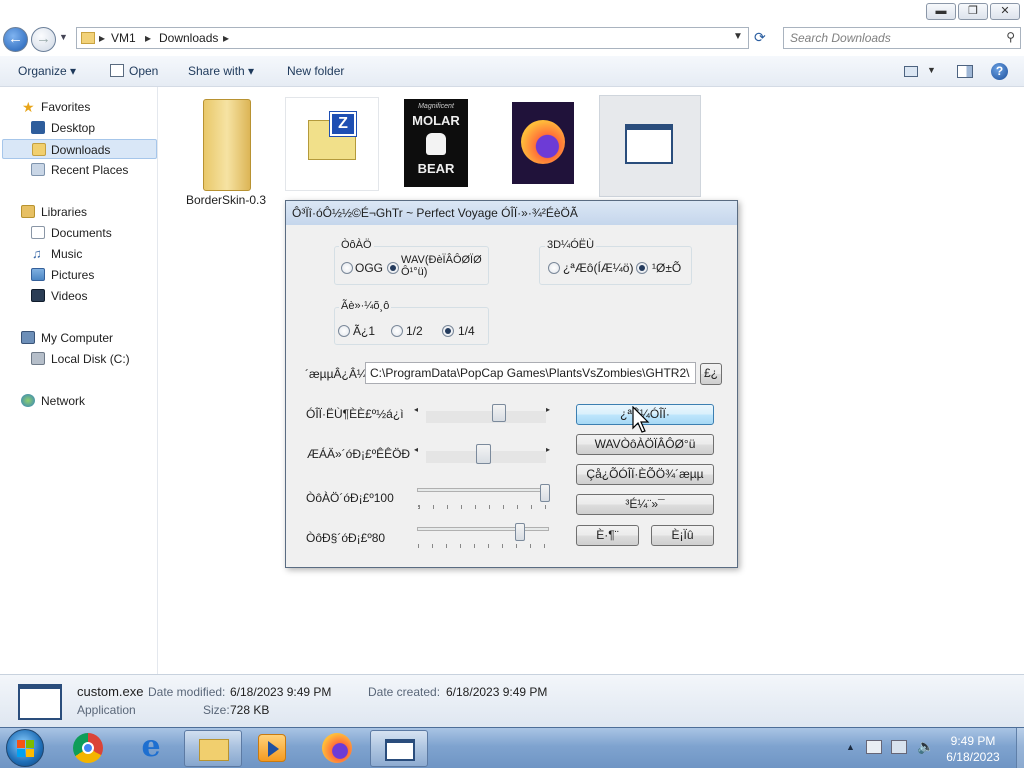 This screenshot has height=768, width=1024. I want to click on radio-wav, so click(393, 268).